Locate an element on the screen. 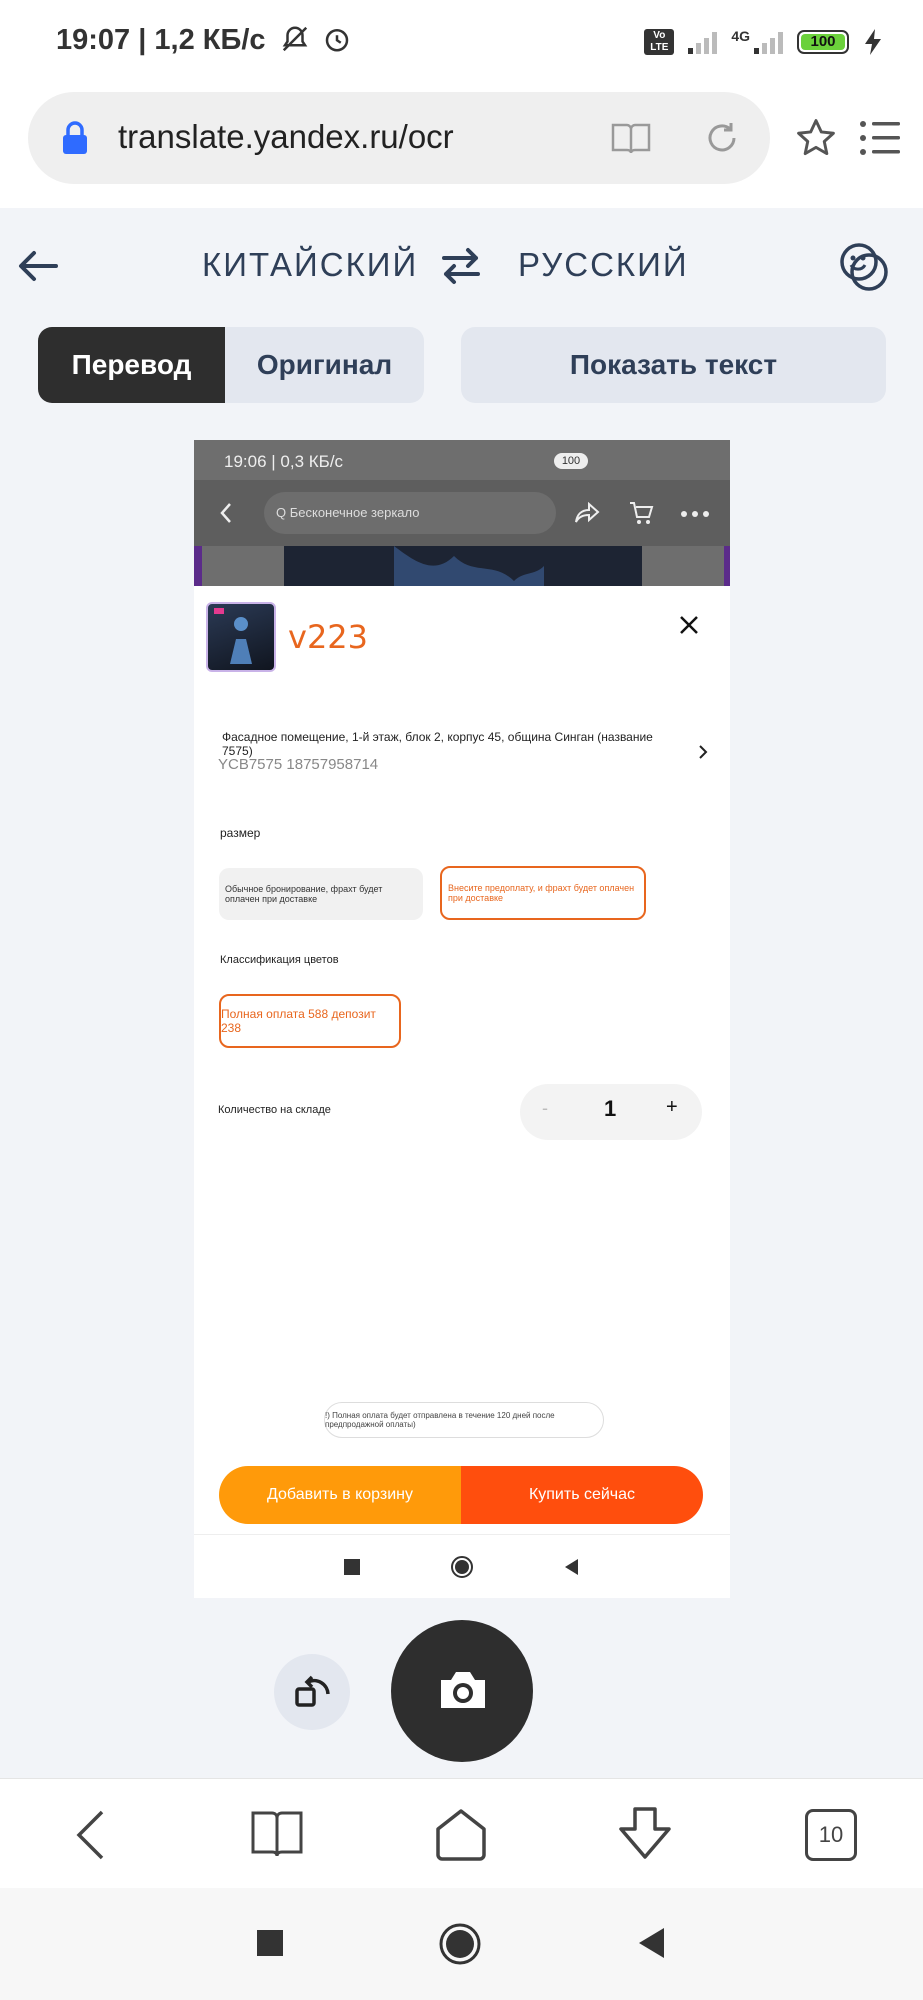  qty-value: 1 is located at coordinates (610, 1108).